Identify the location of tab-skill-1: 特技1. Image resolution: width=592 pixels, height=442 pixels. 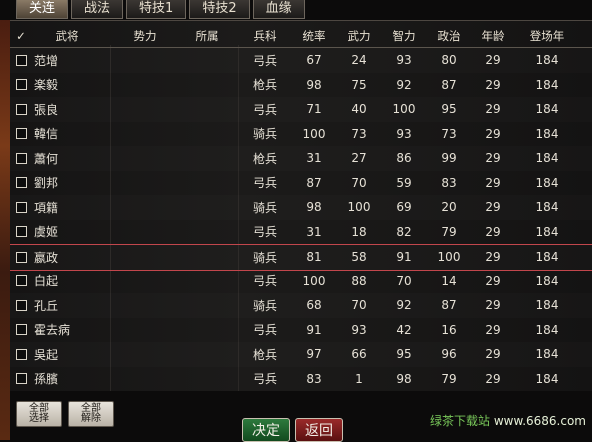
(156, 9).